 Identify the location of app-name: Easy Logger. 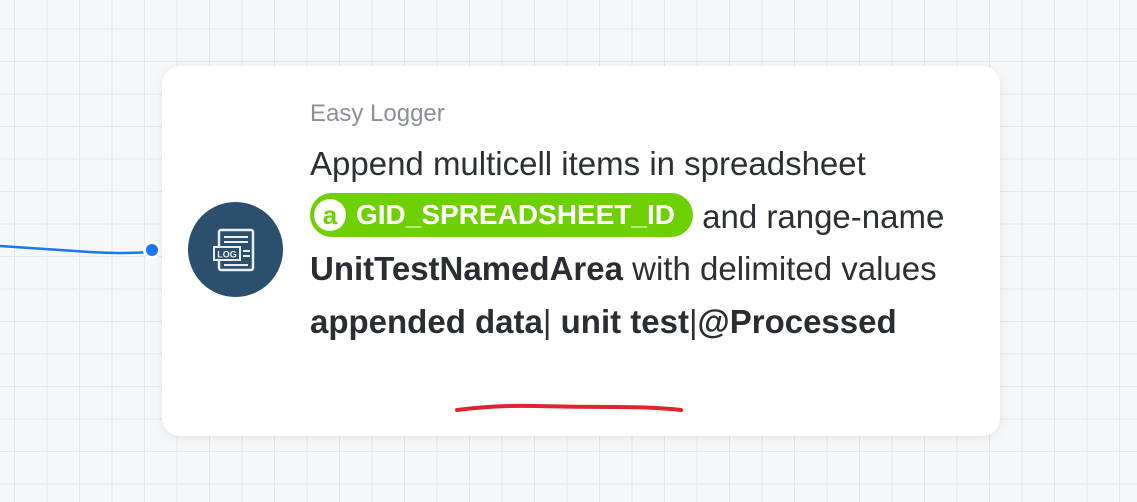
(377, 113).